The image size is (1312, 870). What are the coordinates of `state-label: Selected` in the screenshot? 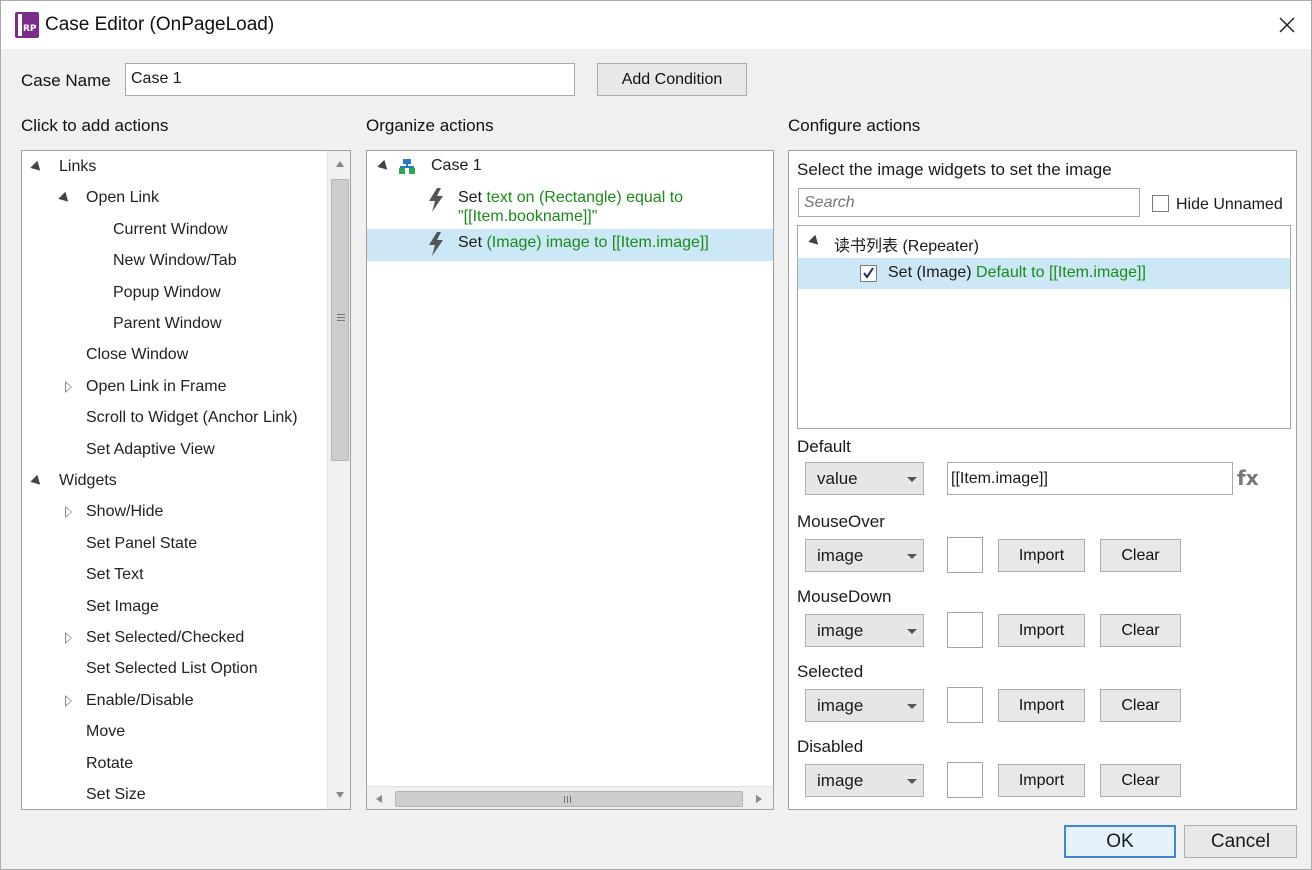 It's located at (830, 671).